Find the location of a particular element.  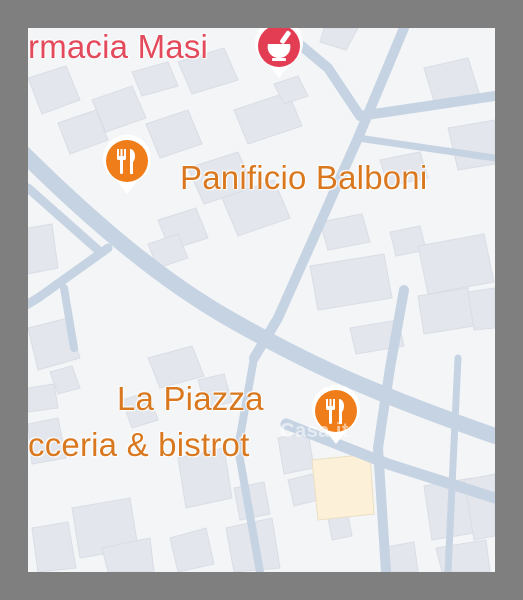

poi-label-panificio: Panificio Balboni is located at coordinates (303, 177).